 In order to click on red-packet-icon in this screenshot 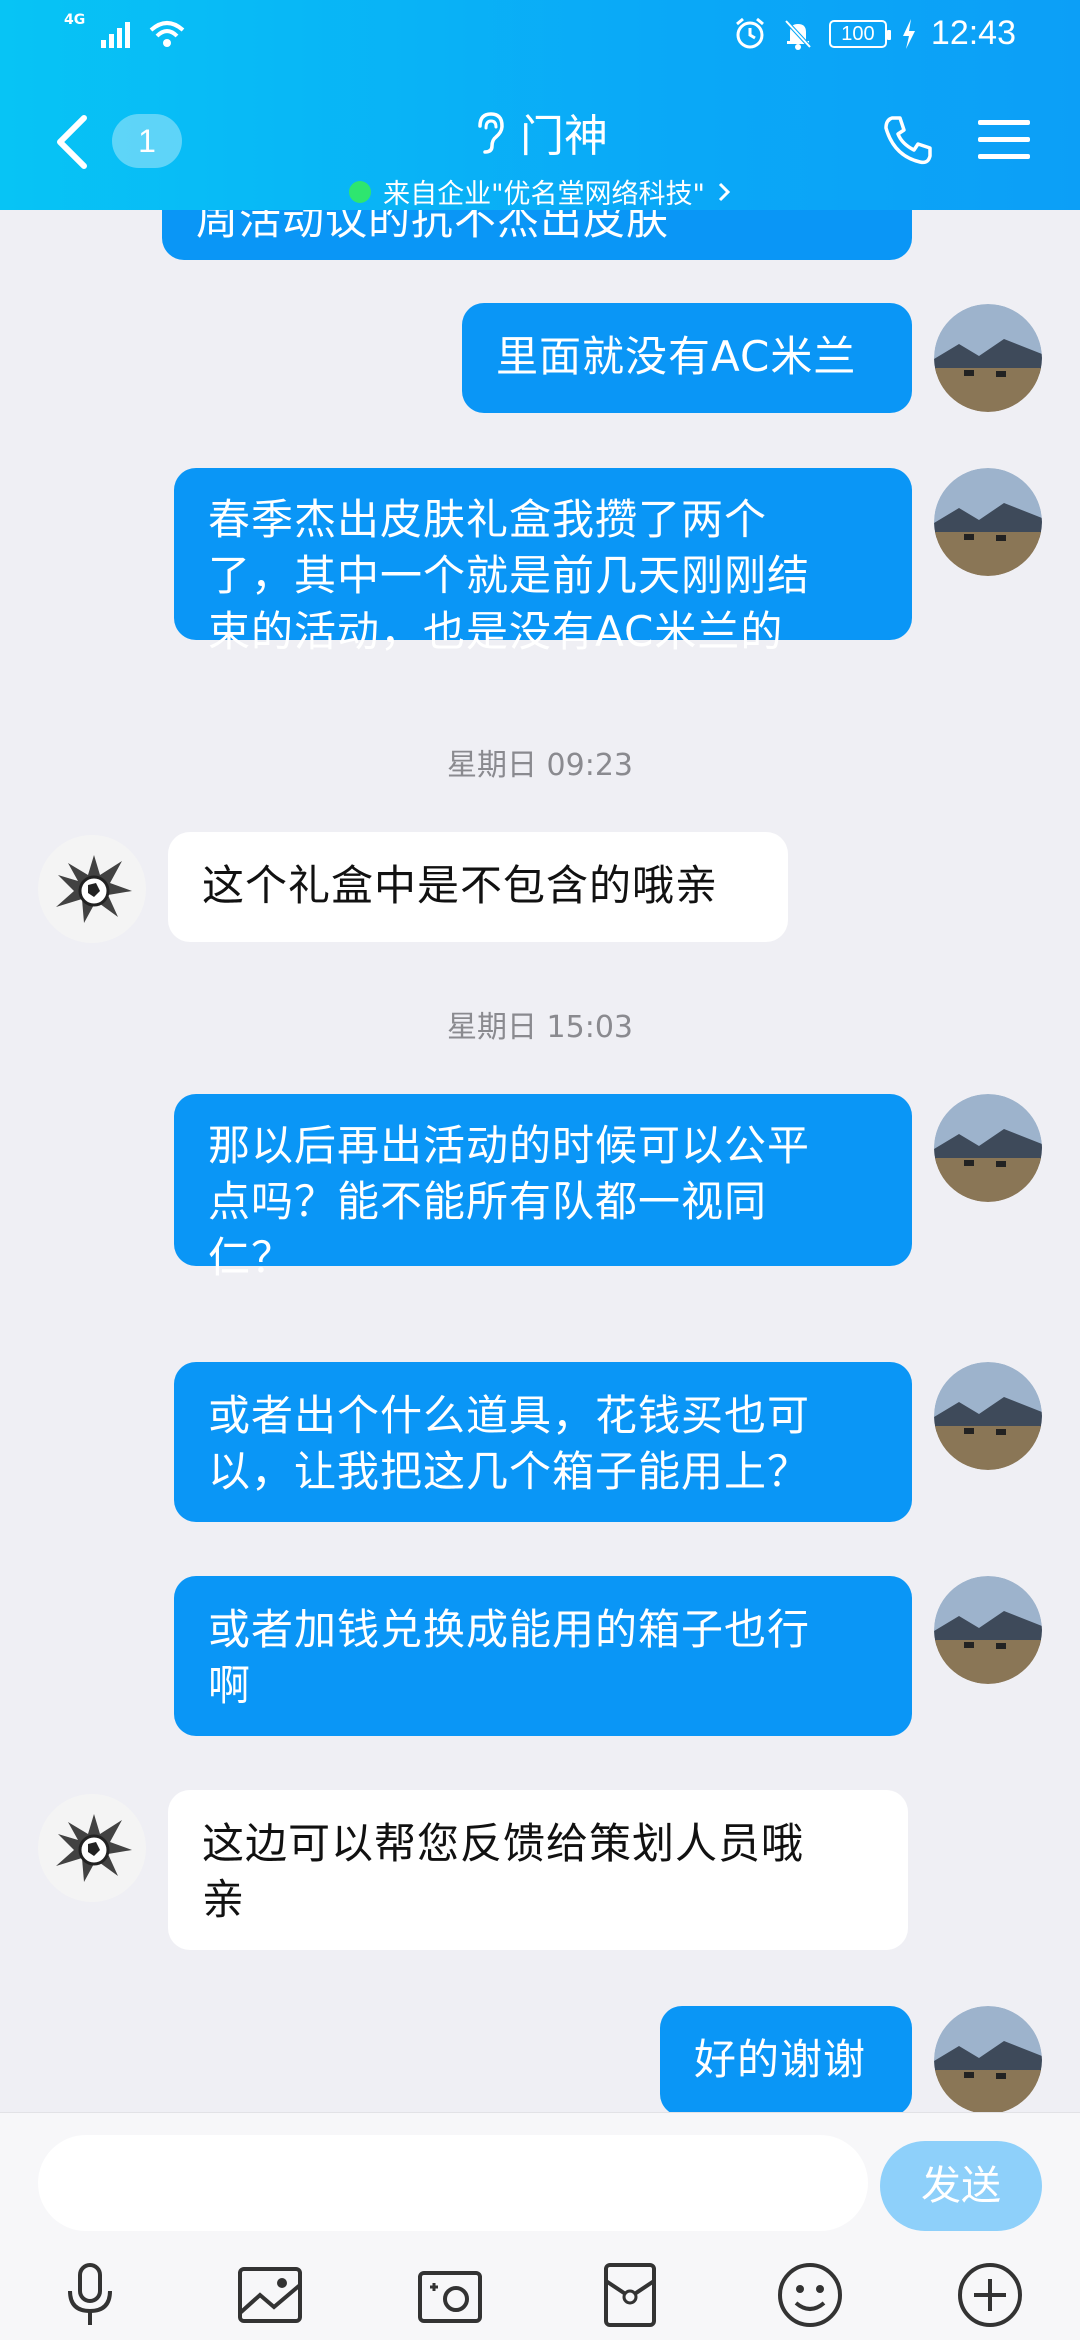, I will do `click(630, 2295)`.